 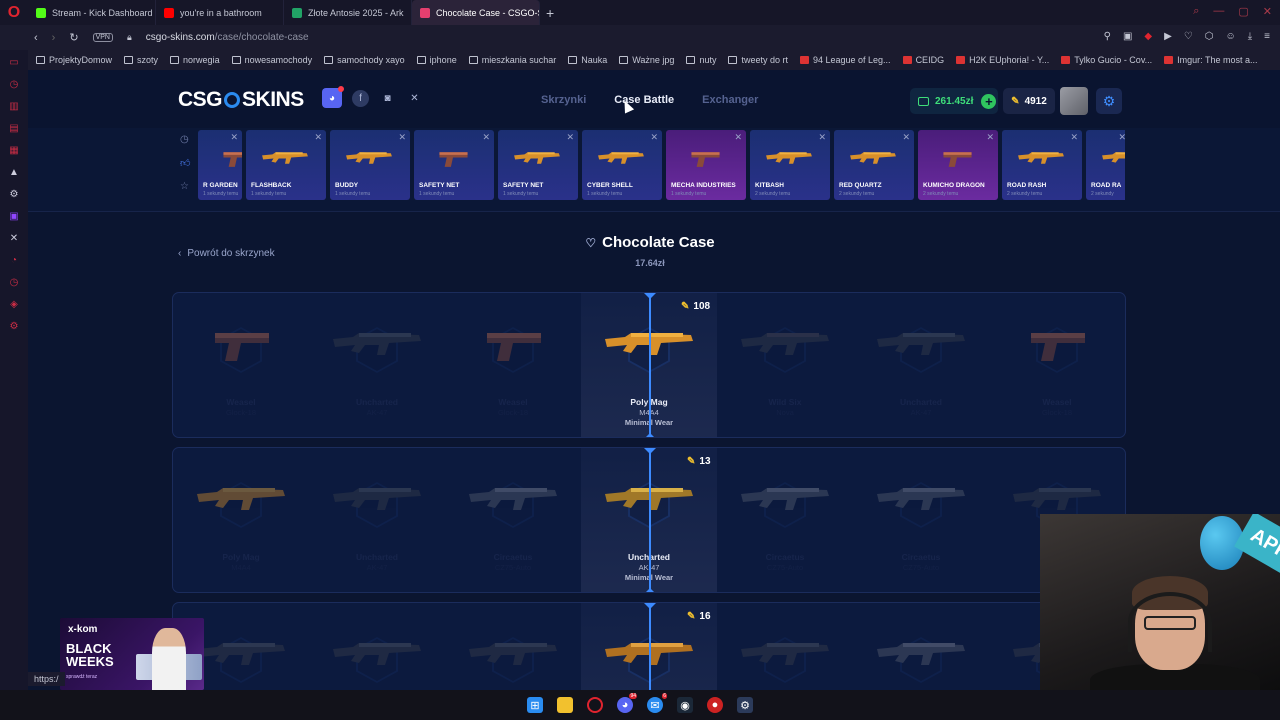 What do you see at coordinates (414, 98) in the screenshot?
I see `x-icon: ✕` at bounding box center [414, 98].